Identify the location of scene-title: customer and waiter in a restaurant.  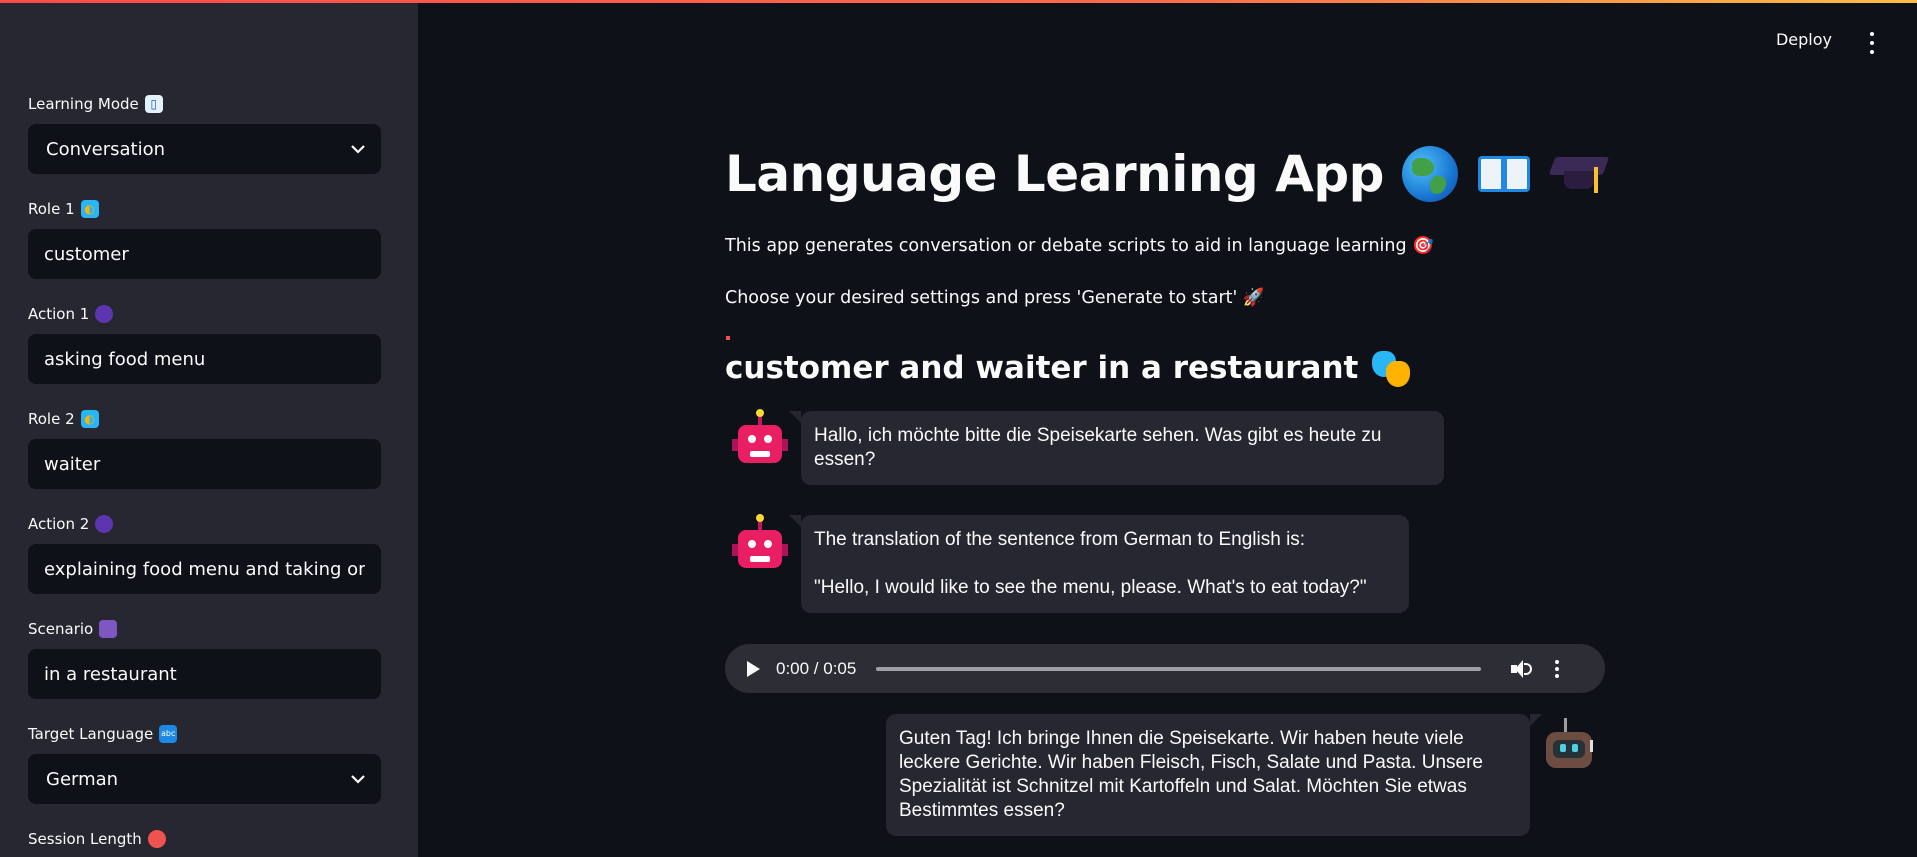
(1068, 368).